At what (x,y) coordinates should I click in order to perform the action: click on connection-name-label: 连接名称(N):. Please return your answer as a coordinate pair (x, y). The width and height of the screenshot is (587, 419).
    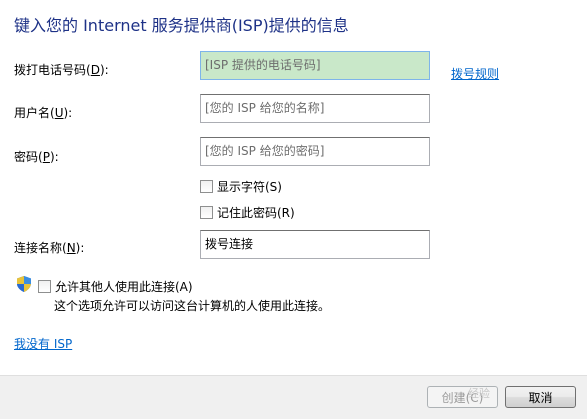
    Looking at the image, I should click on (49, 248).